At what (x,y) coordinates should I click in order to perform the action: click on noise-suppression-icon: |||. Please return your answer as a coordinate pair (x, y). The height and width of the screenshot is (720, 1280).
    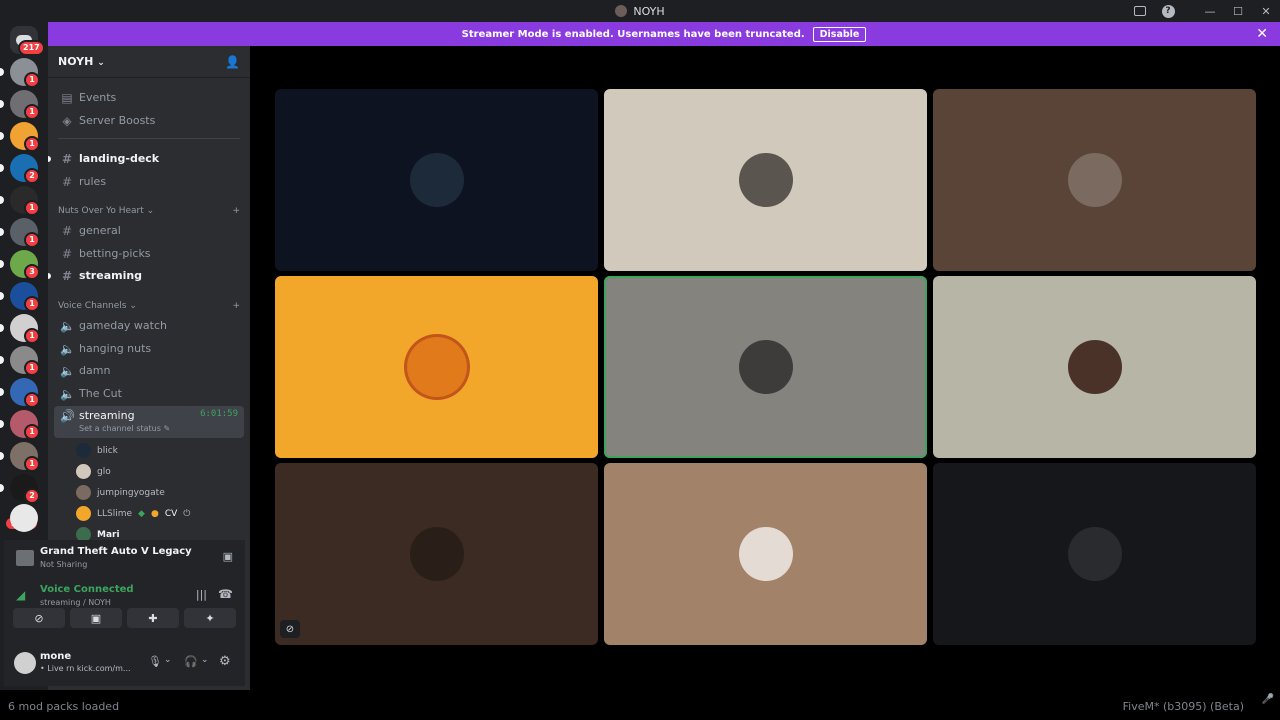
    Looking at the image, I should click on (201, 594).